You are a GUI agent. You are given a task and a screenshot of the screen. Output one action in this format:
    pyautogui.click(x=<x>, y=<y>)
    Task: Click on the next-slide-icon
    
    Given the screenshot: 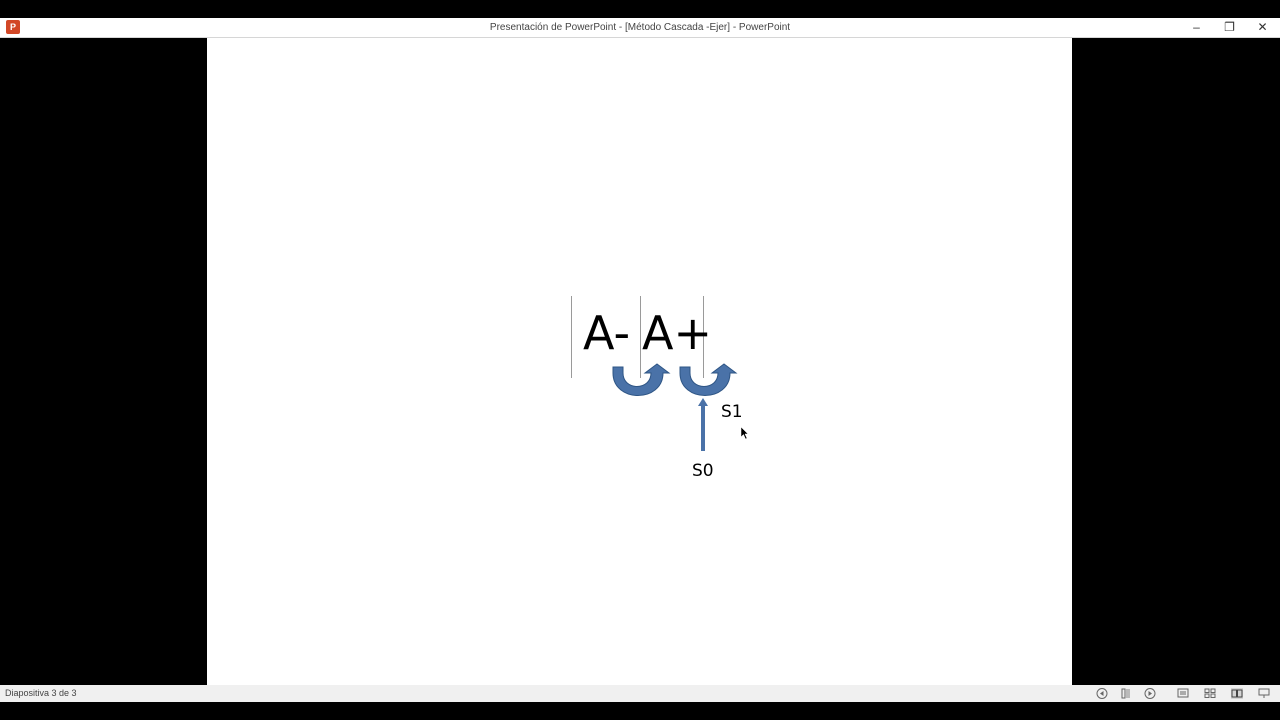 What is the action you would take?
    pyautogui.click(x=1150, y=693)
    